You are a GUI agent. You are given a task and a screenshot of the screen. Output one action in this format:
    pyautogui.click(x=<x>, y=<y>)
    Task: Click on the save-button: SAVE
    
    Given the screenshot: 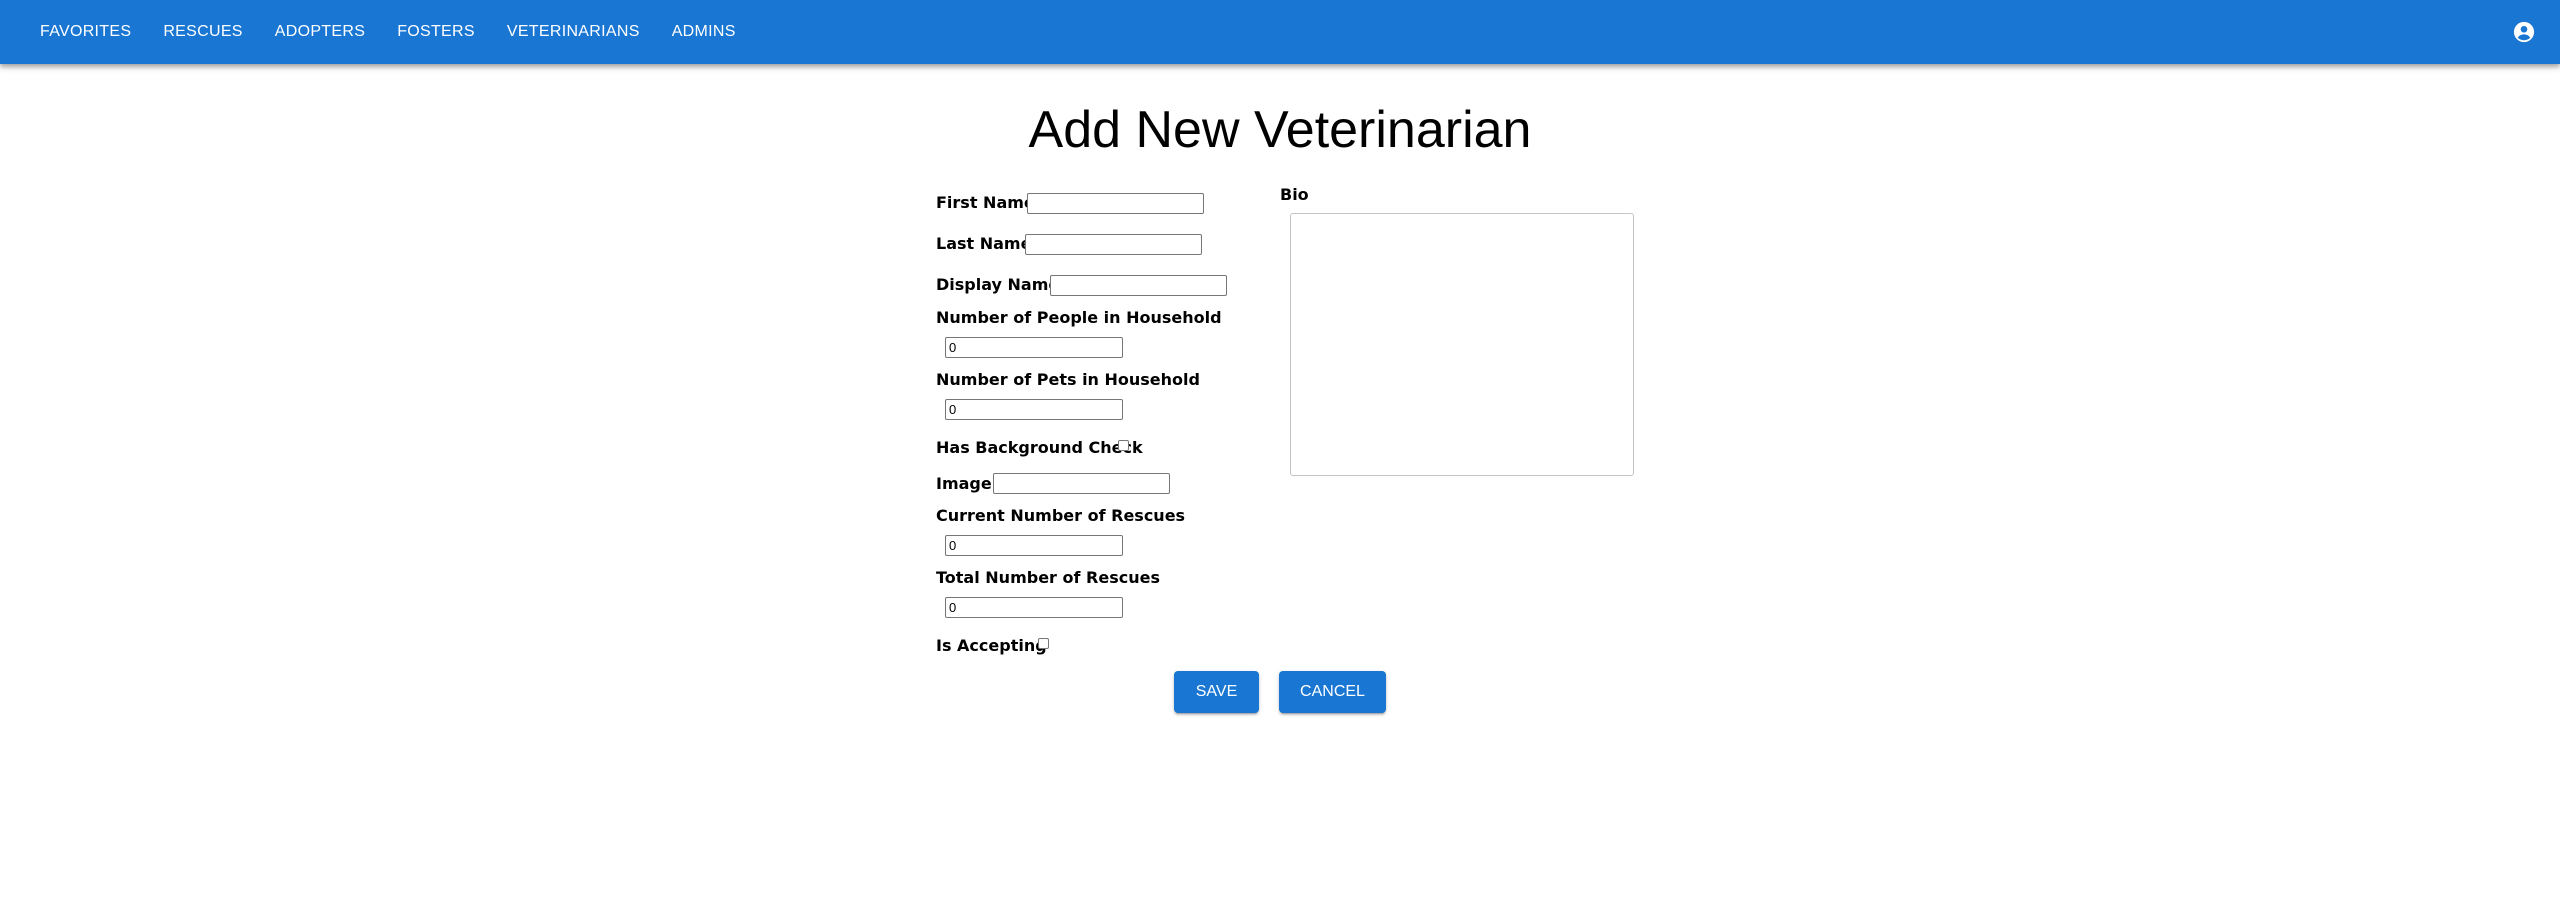 What is the action you would take?
    pyautogui.click(x=1216, y=692)
    